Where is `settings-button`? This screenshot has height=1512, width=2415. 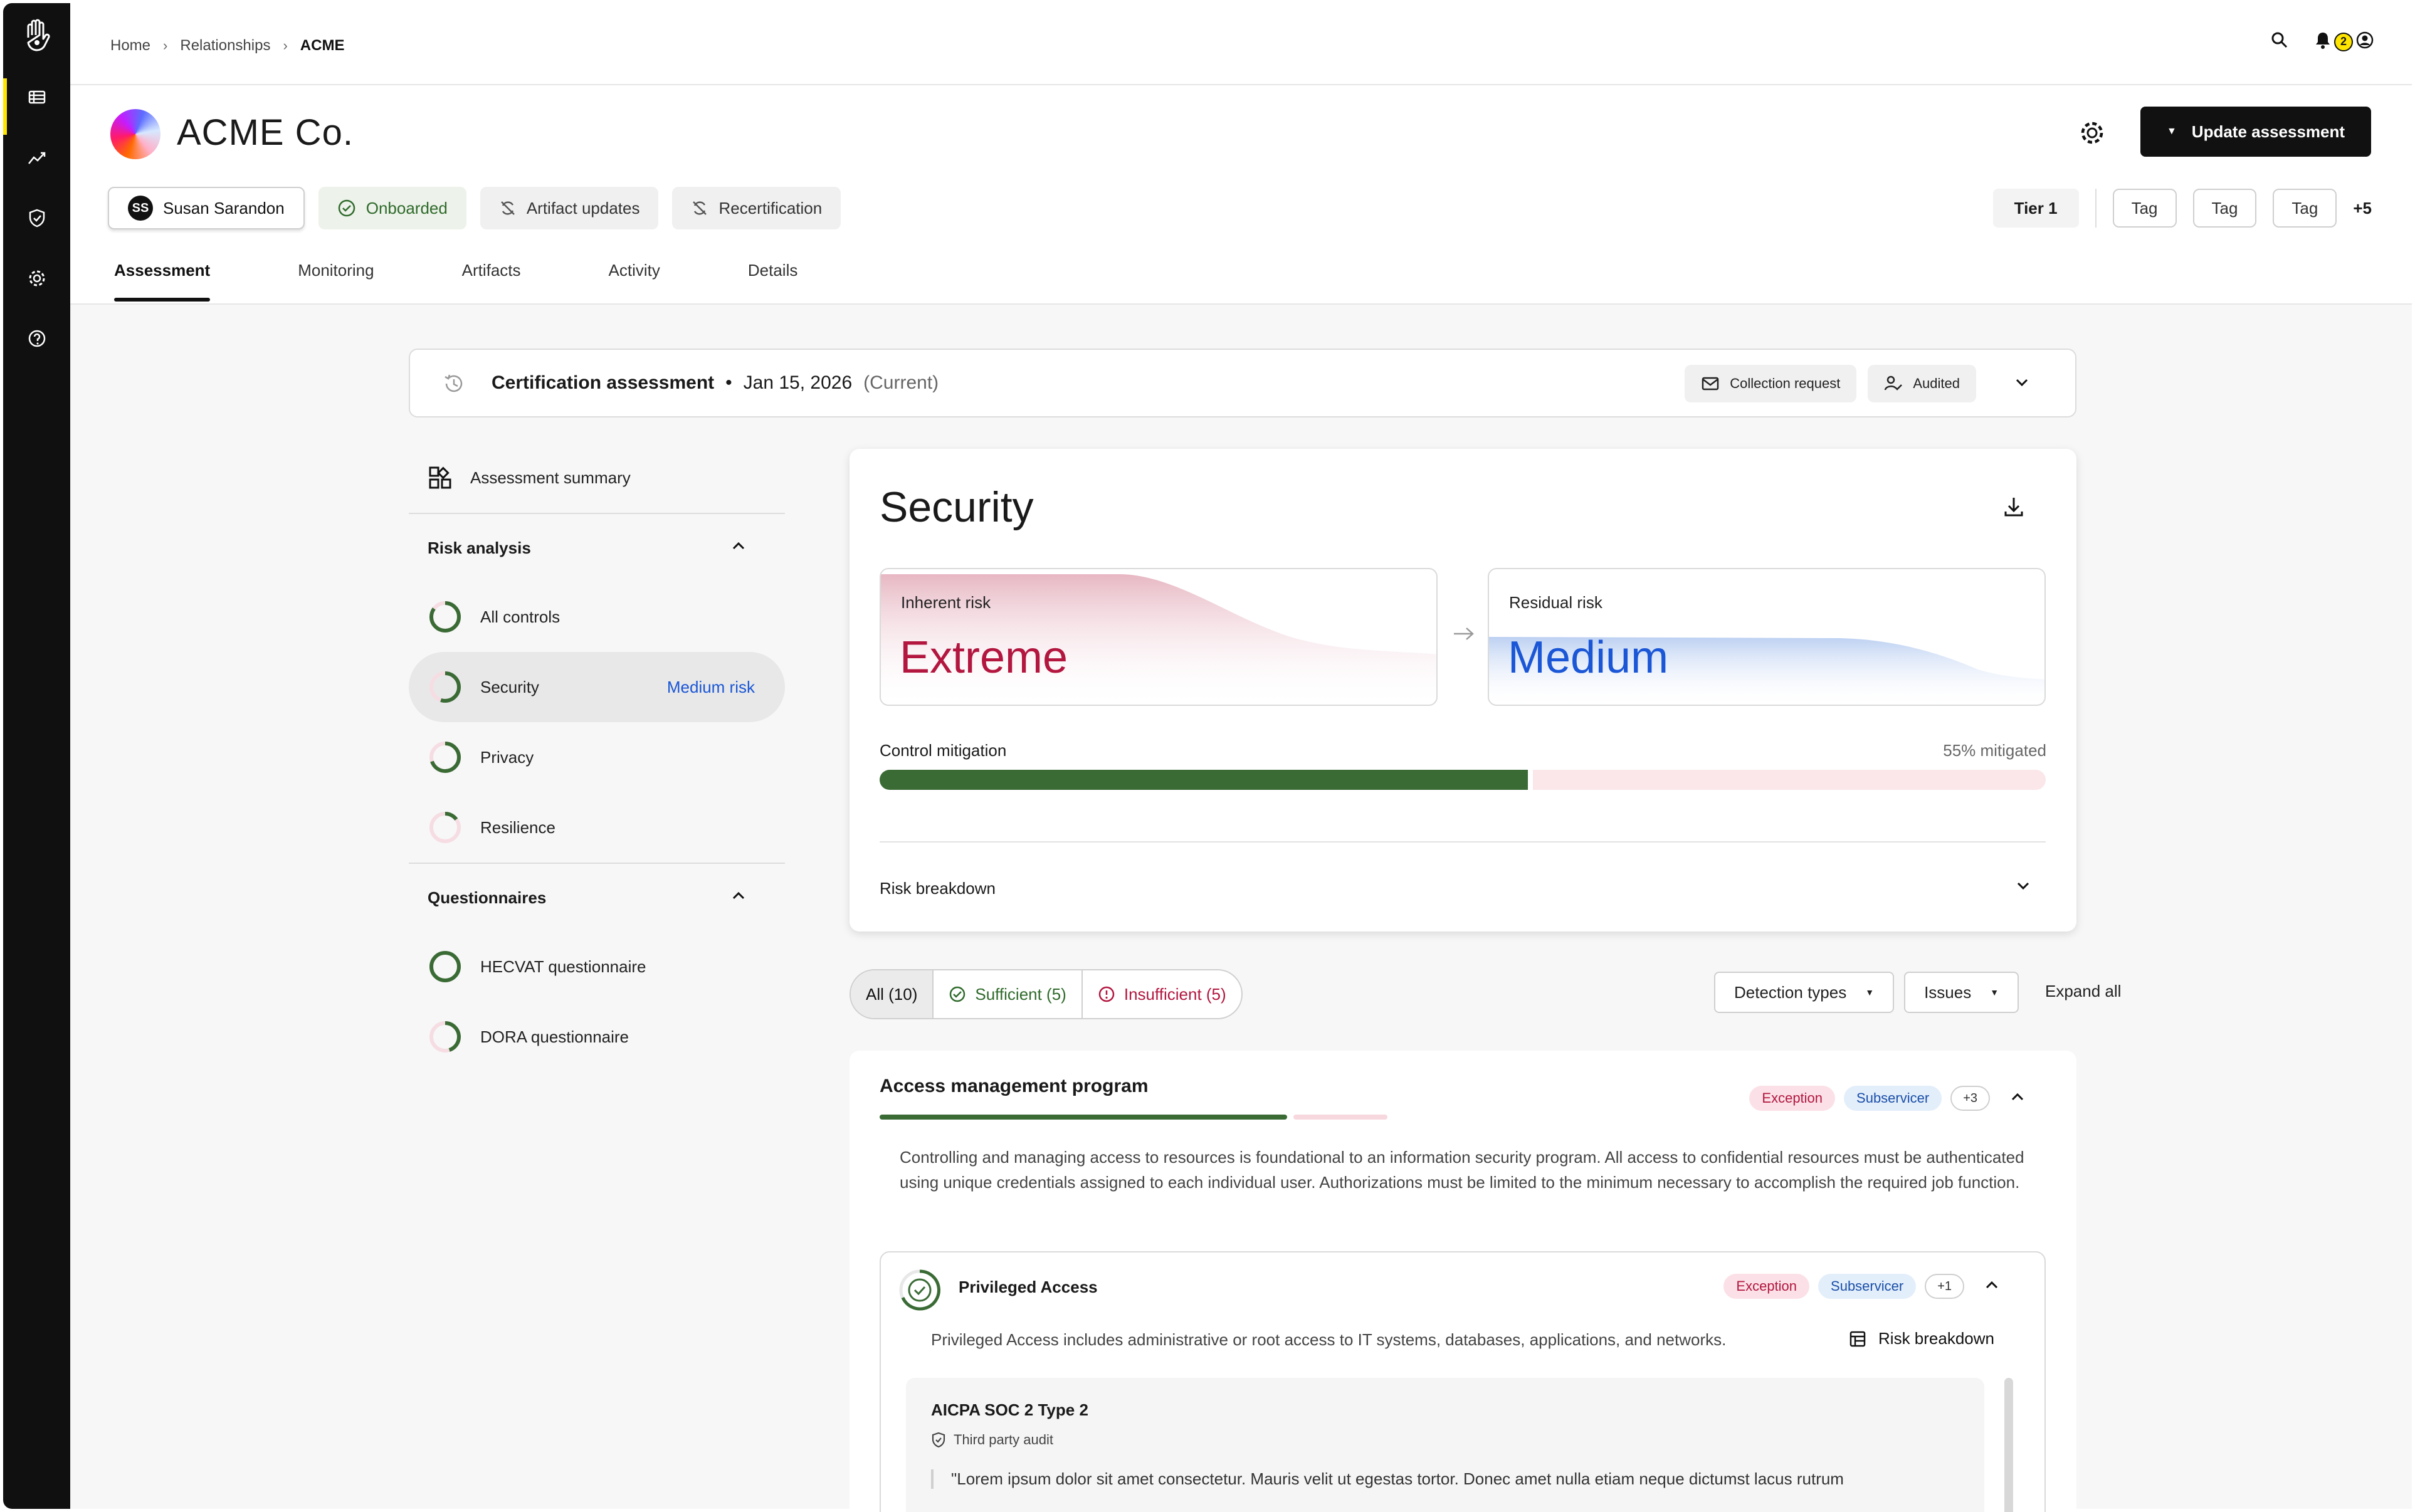
settings-button is located at coordinates (2092, 133).